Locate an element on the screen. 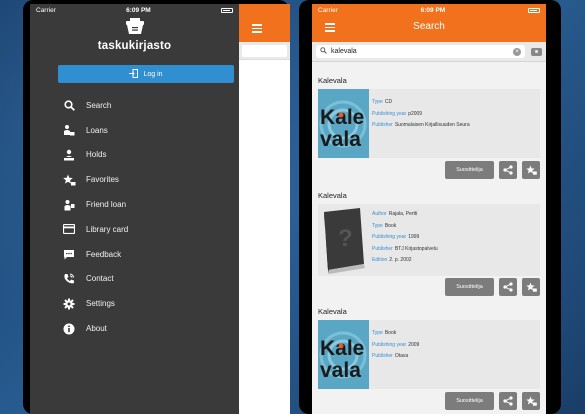 The width and height of the screenshot is (585, 414). menu-item-label: Favorites is located at coordinates (102, 180).